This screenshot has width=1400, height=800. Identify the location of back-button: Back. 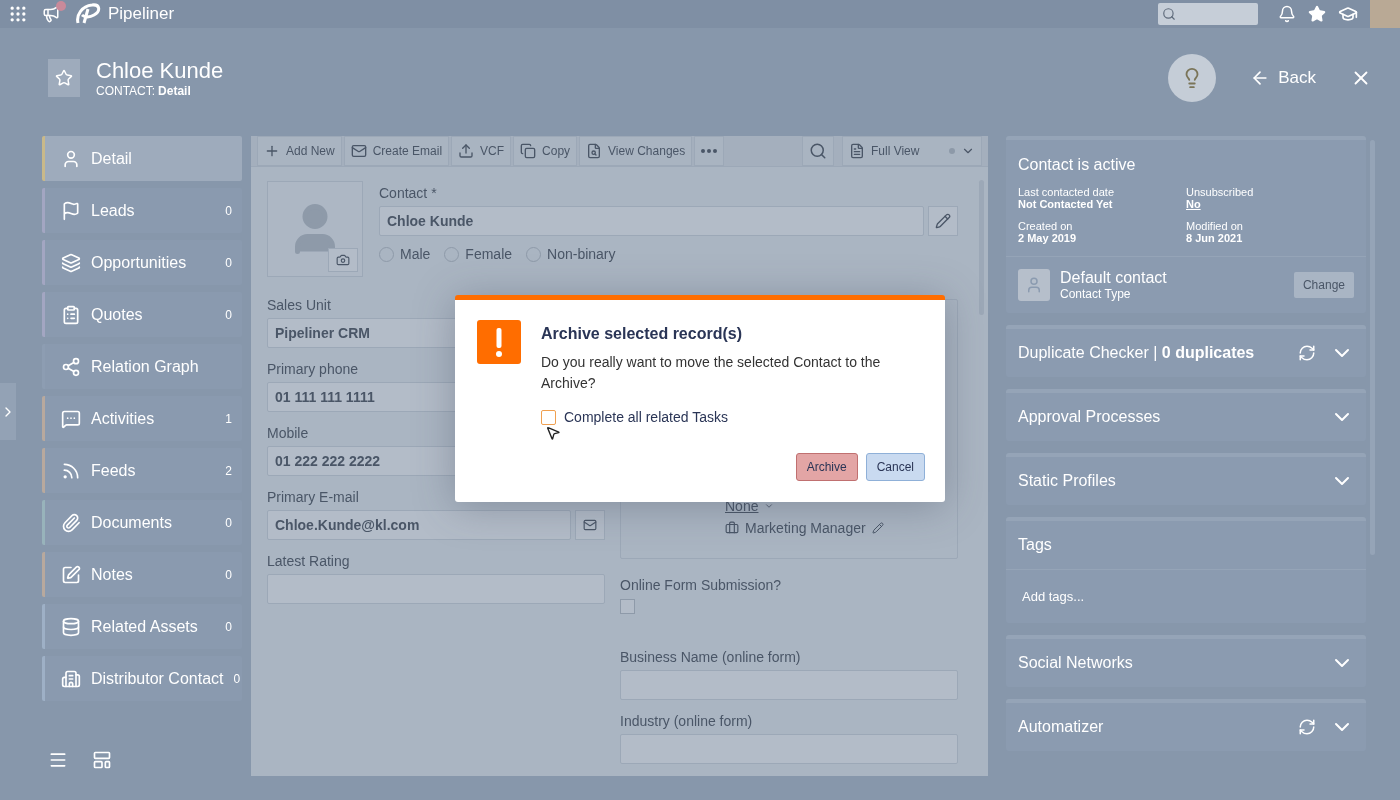
(1283, 78).